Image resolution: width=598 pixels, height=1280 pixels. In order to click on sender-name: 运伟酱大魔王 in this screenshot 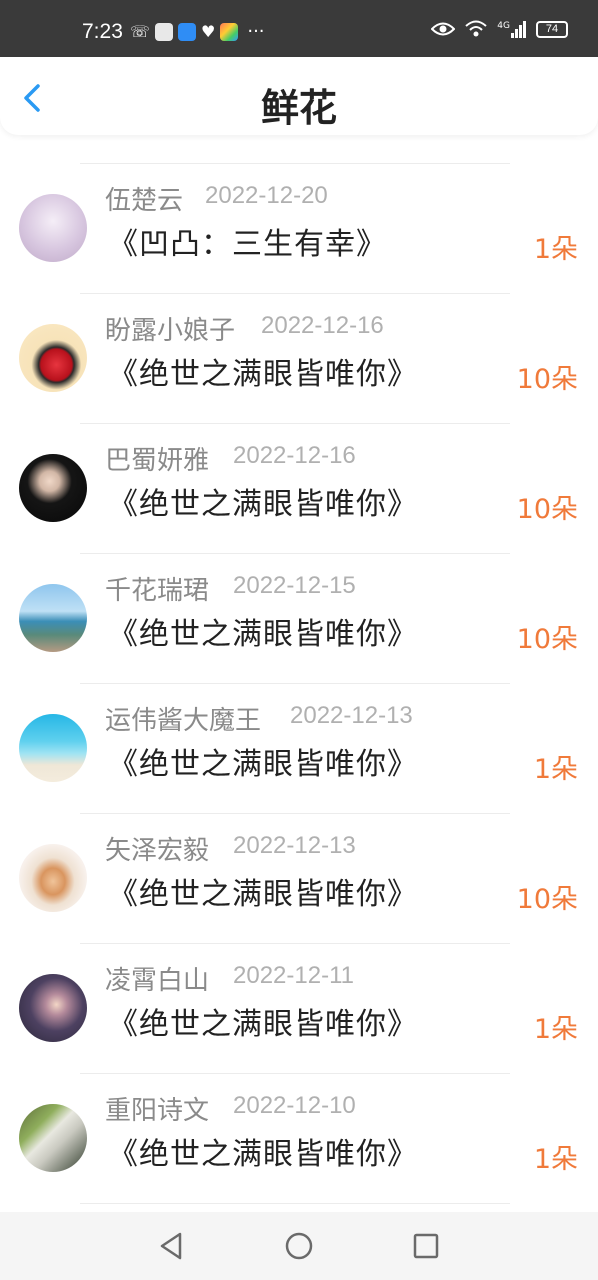, I will do `click(183, 718)`.